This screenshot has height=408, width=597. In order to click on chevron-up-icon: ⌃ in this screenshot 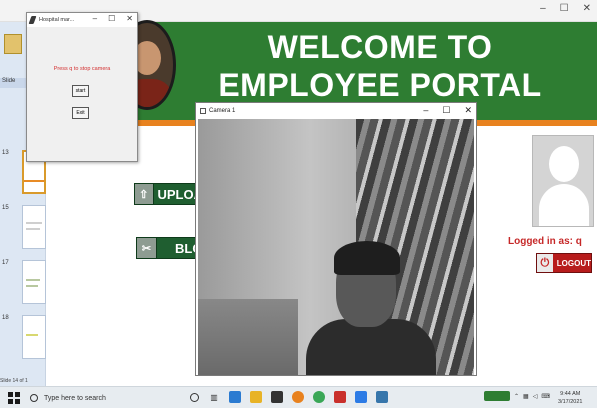, I will do `click(516, 396)`.